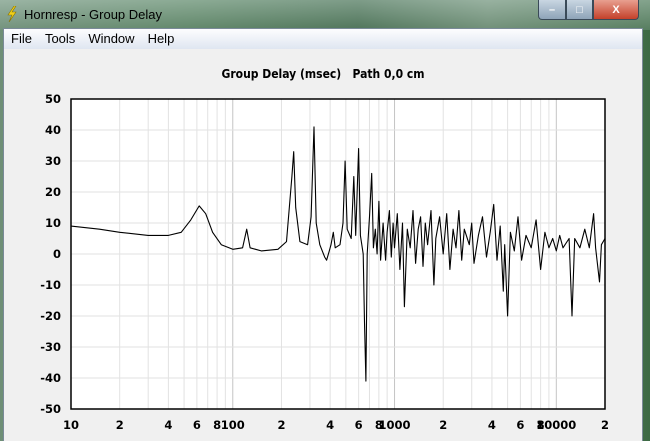 The width and height of the screenshot is (650, 441). Describe the element at coordinates (53, 192) in the screenshot. I see `y-tick-label: 20` at that location.